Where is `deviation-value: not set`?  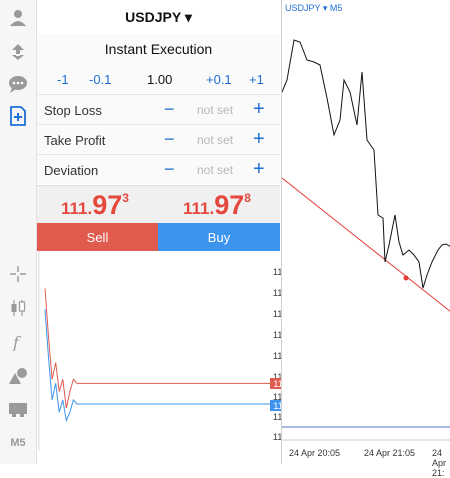
deviation-value: not set is located at coordinates (215, 170).